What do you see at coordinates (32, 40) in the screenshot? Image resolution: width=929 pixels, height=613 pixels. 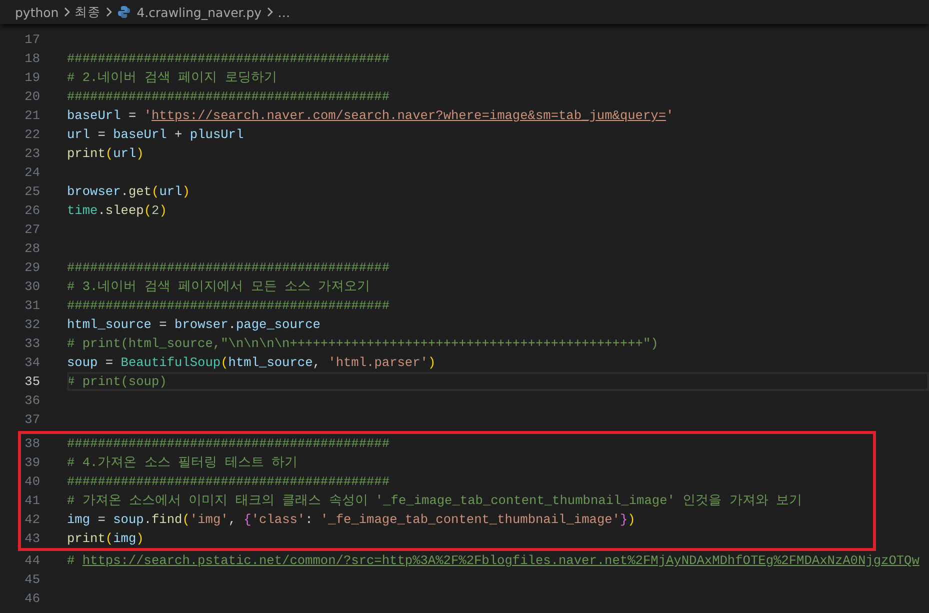 I see `line-number: 17` at bounding box center [32, 40].